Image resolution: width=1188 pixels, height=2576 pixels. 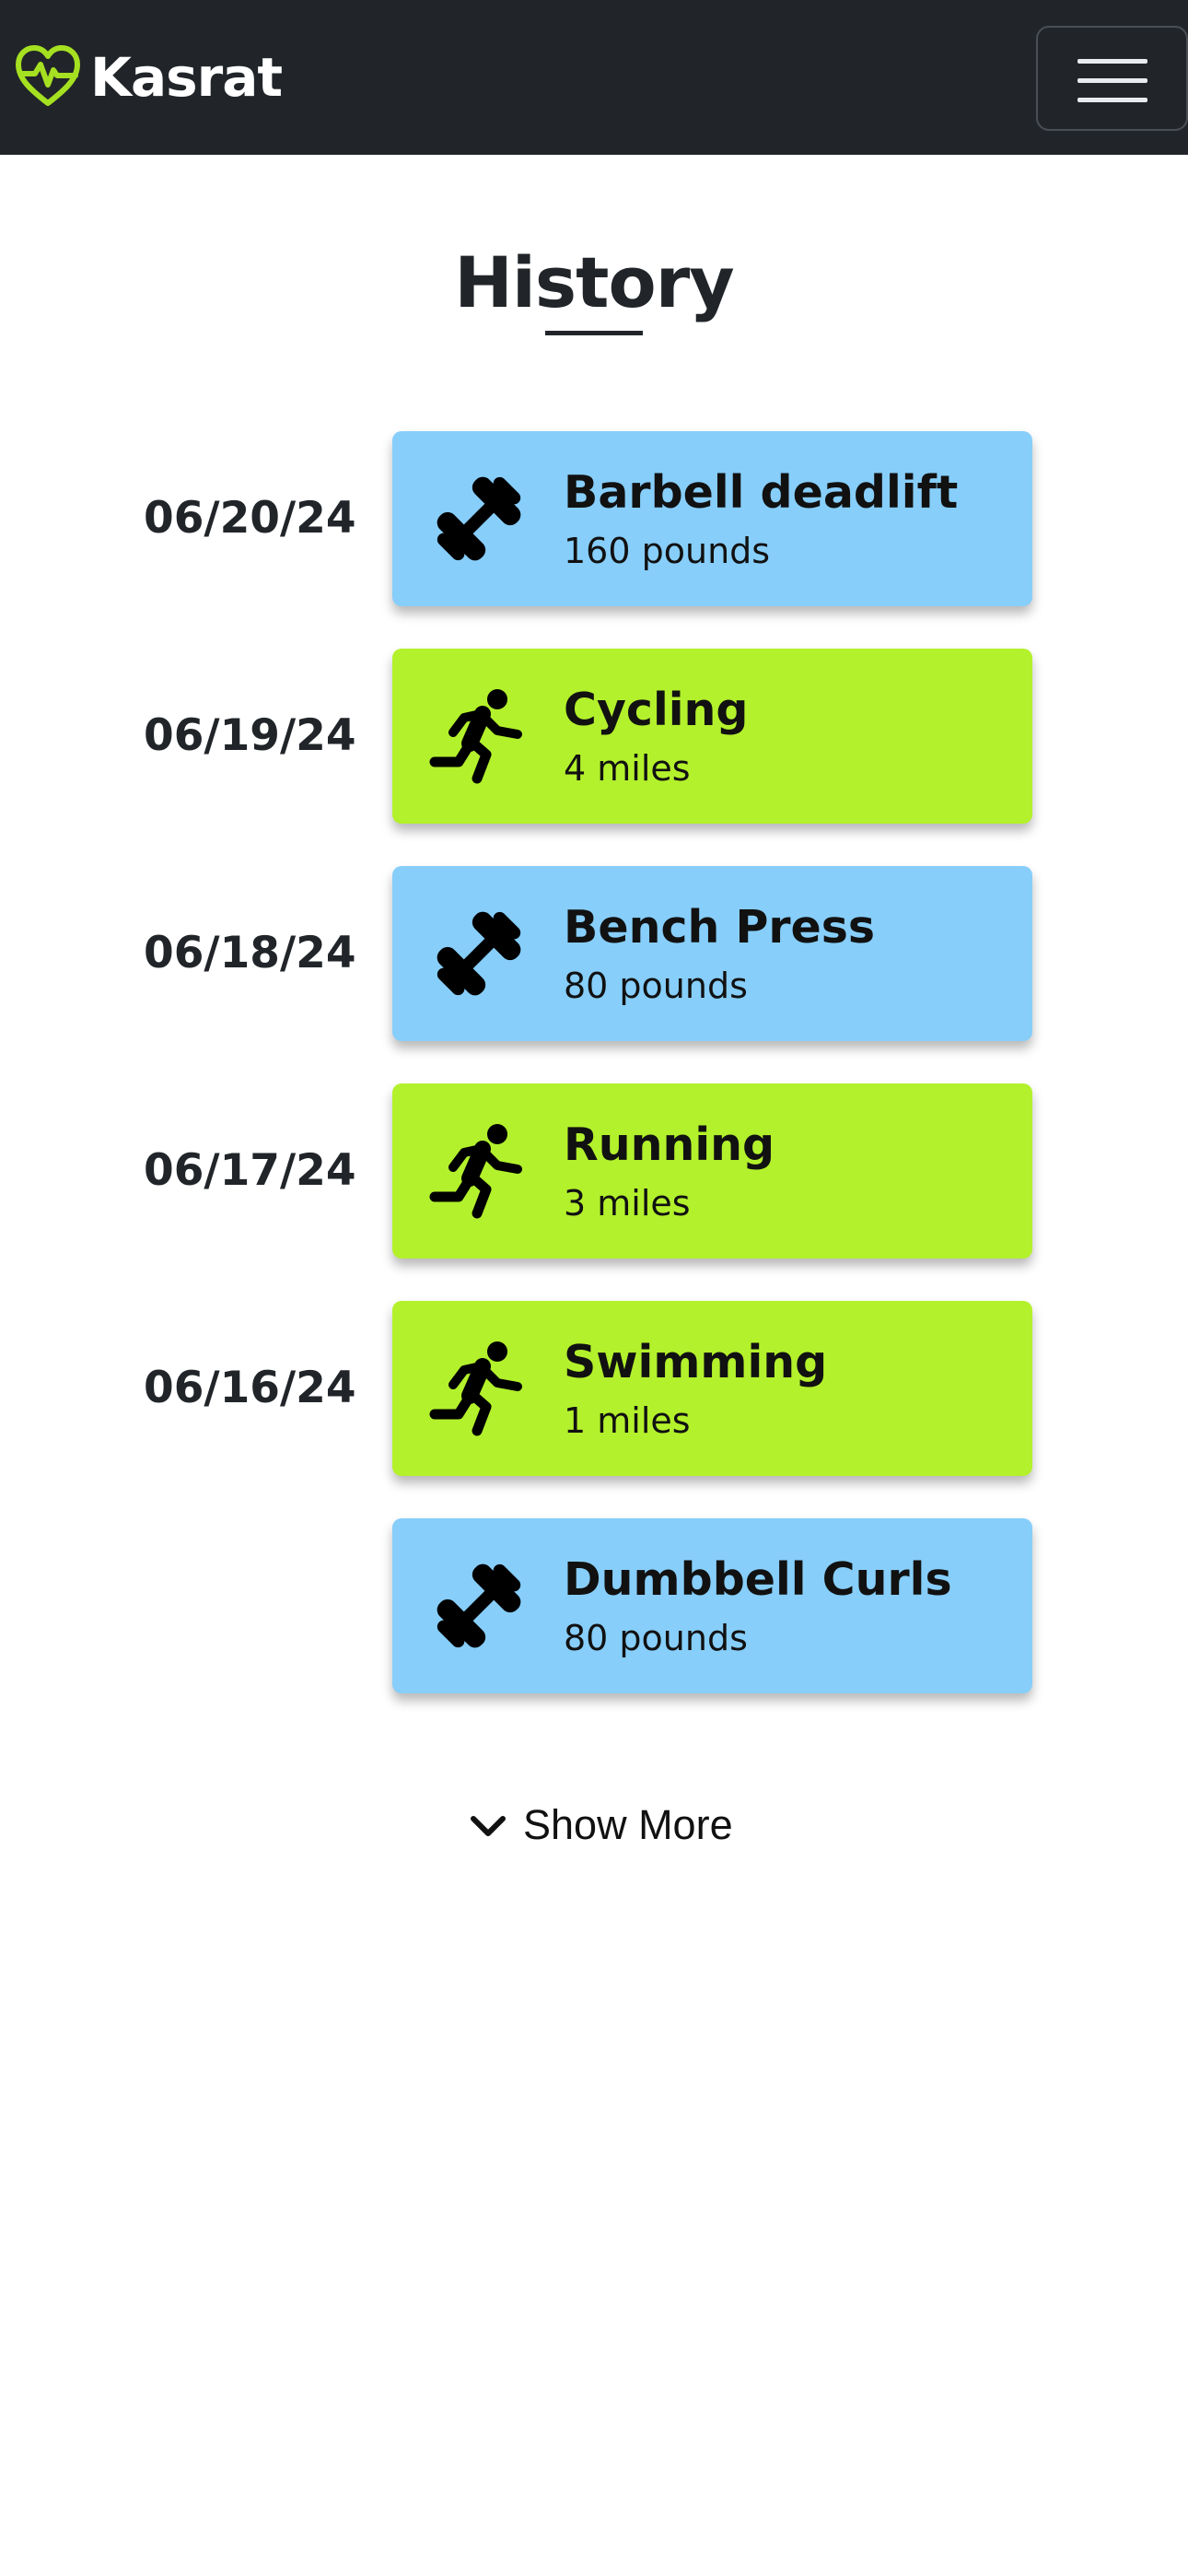 I want to click on workout-card: Swimming 1 miles, so click(x=712, y=1388).